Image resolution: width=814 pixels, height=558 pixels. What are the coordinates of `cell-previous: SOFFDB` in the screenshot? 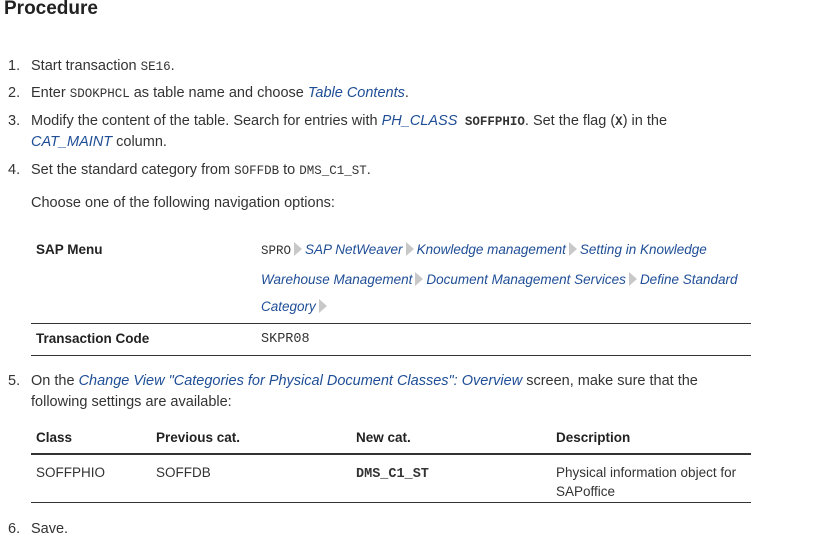 It's located at (183, 472).